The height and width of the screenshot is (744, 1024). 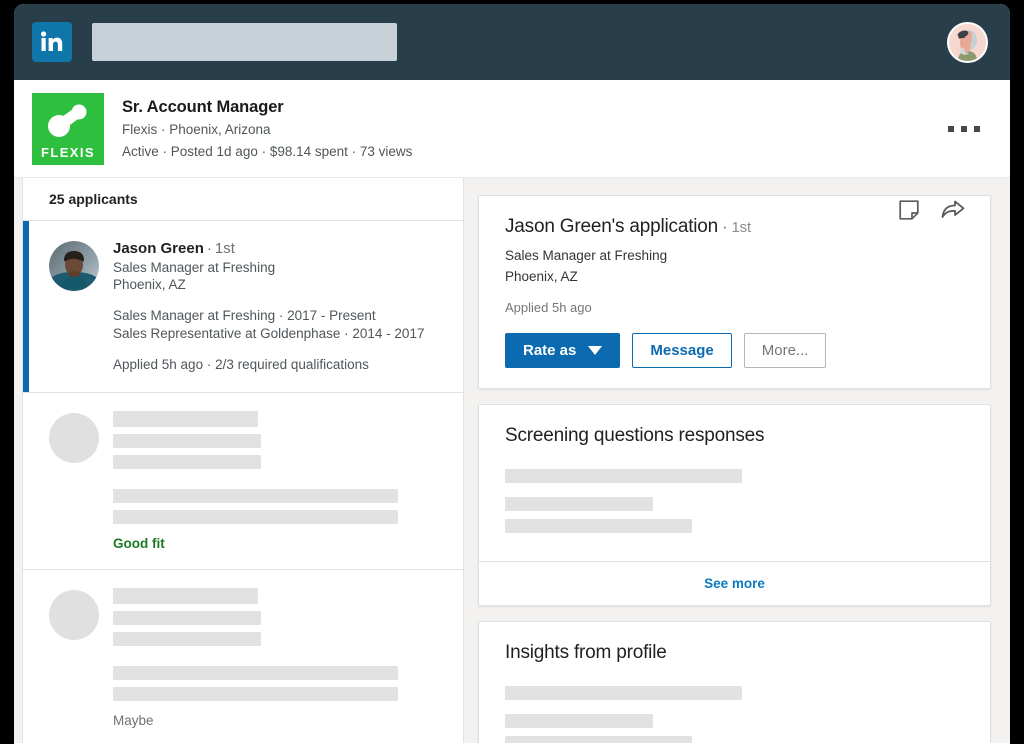 I want to click on list-item-body: Good fit, so click(x=278, y=481).